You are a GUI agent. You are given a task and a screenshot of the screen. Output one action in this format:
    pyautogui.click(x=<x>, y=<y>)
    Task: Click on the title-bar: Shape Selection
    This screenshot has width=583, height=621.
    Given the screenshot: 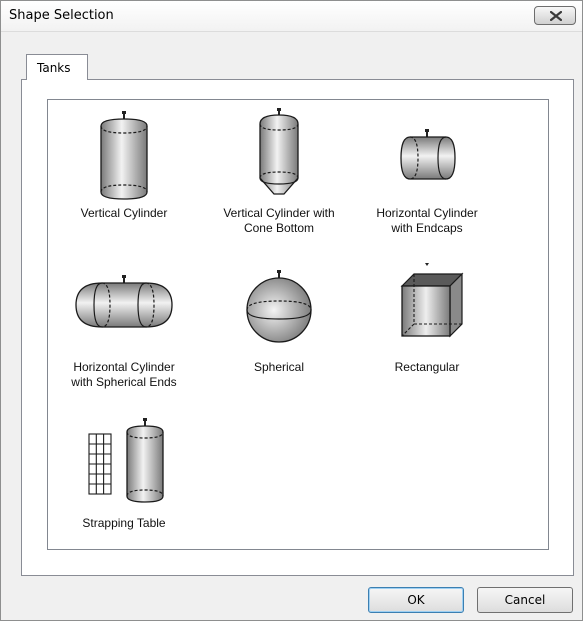 What is the action you would take?
    pyautogui.click(x=291, y=16)
    